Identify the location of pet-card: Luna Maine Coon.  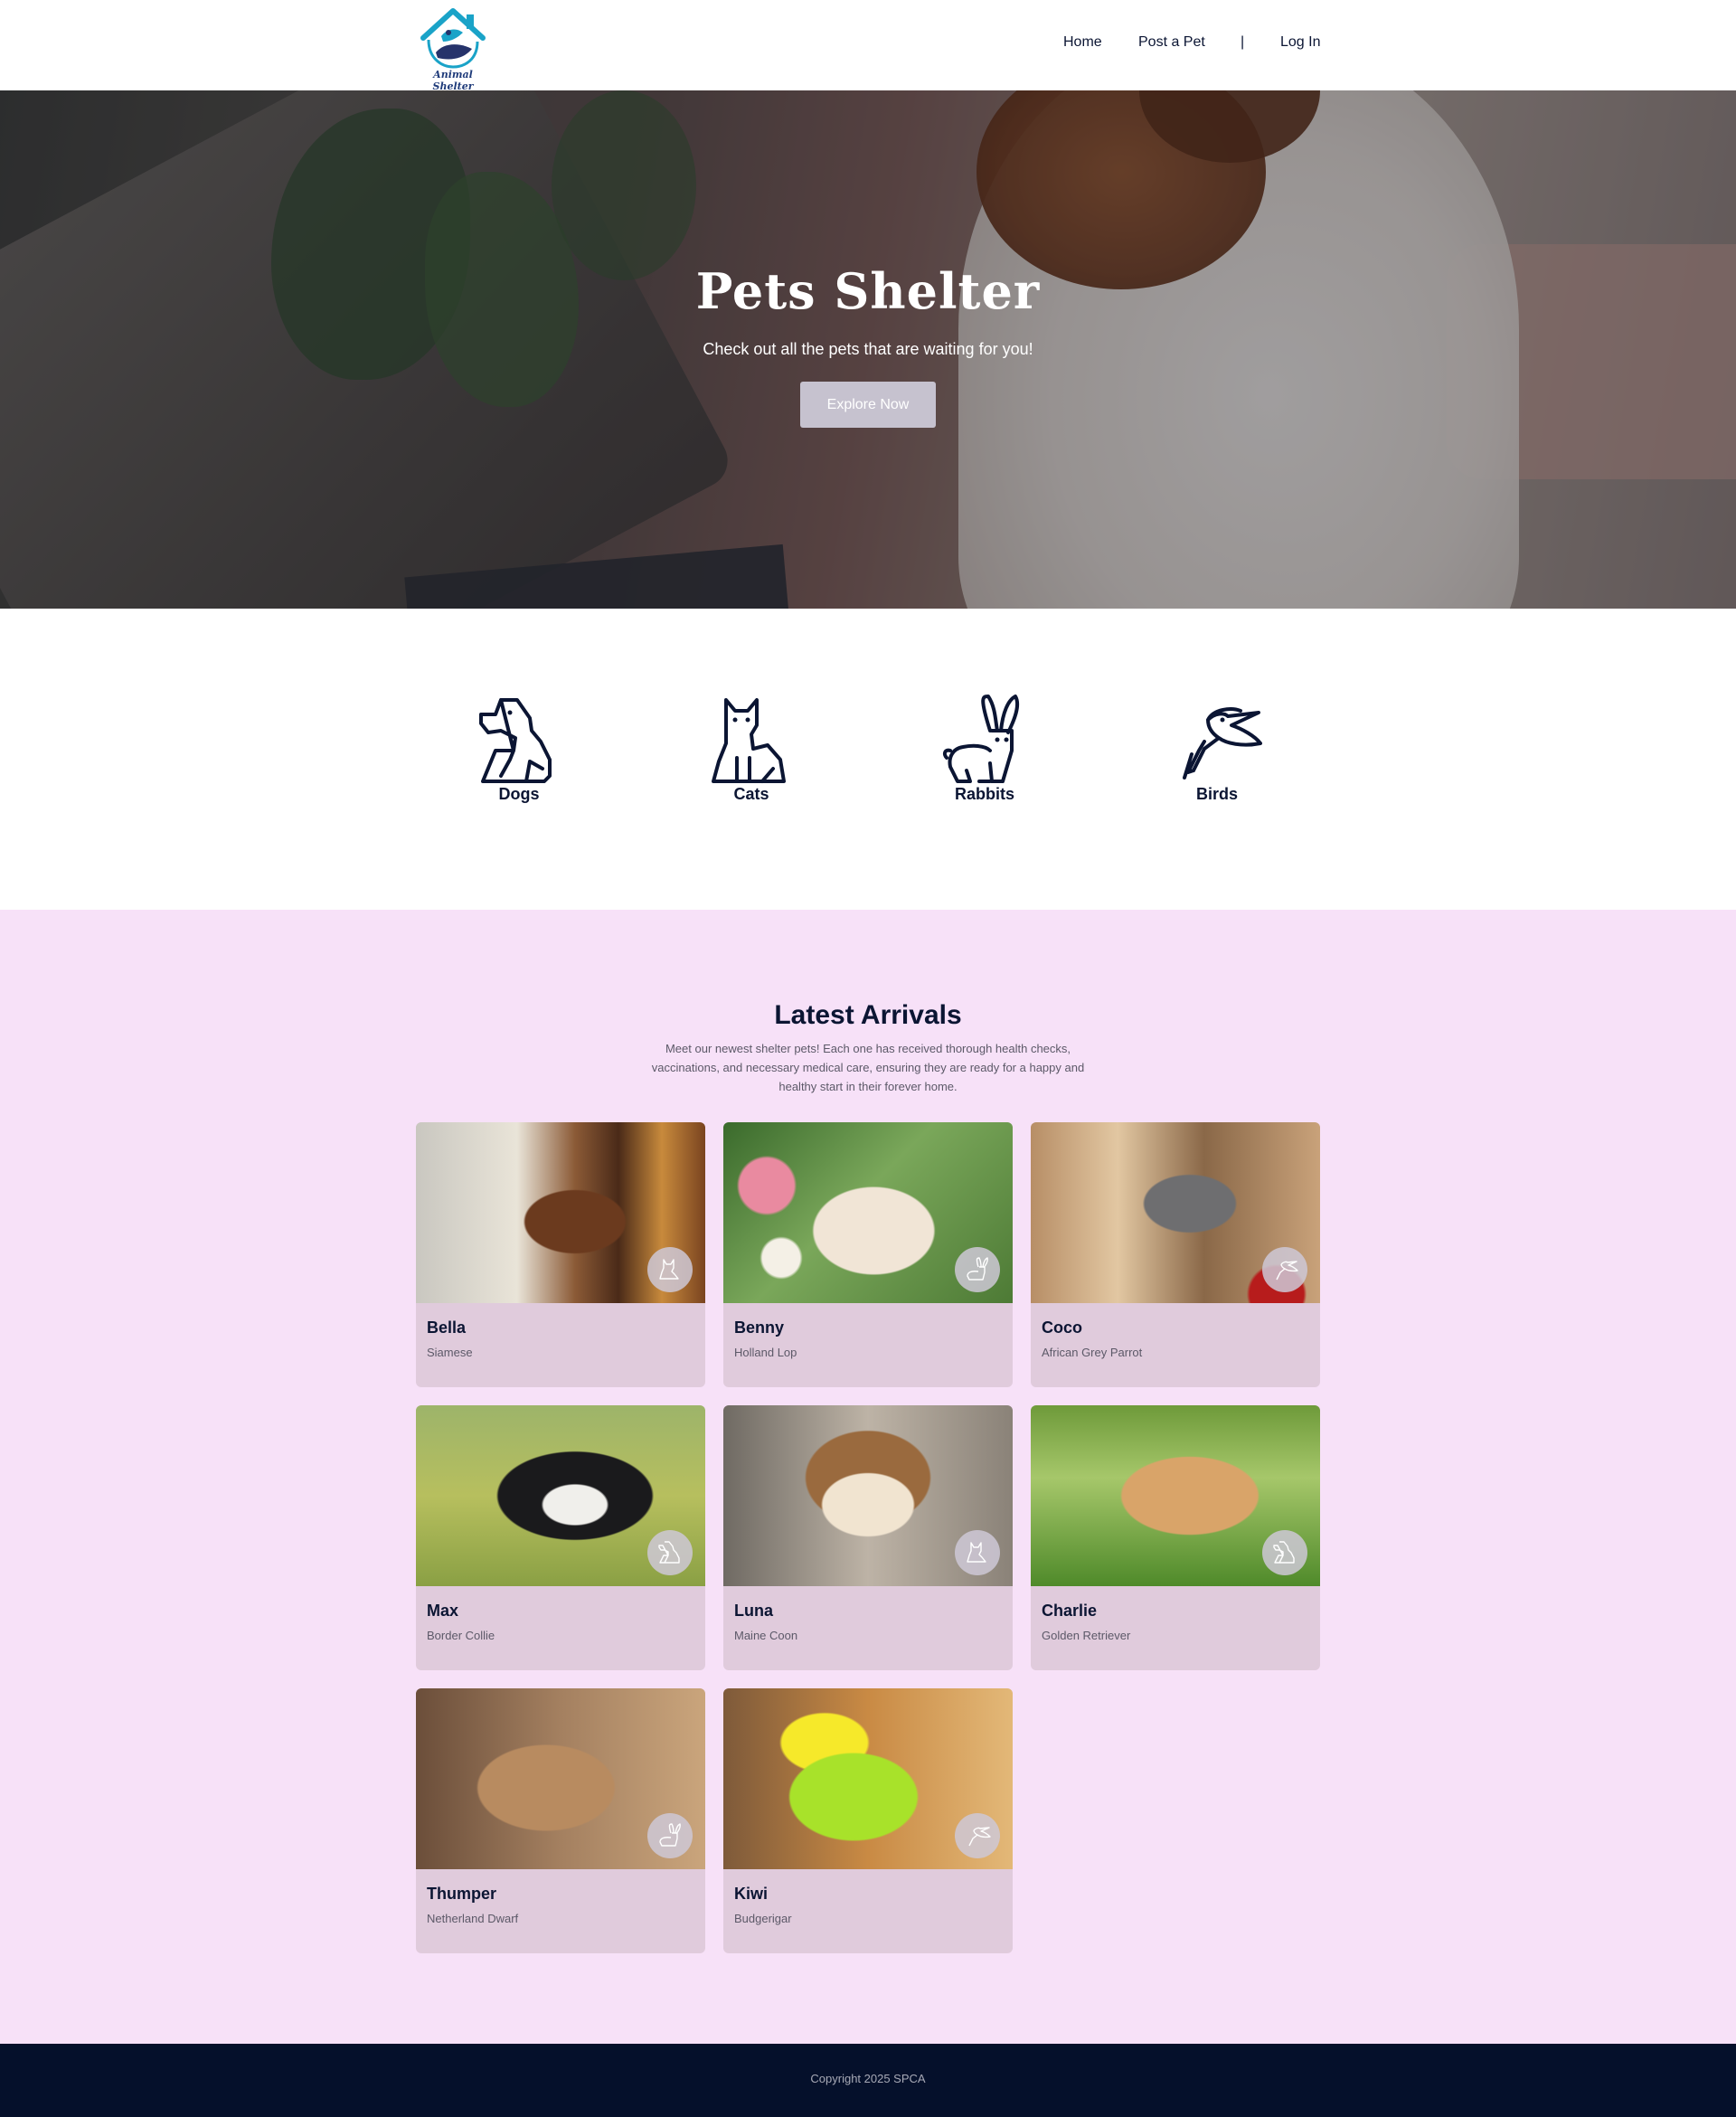
(868, 1537).